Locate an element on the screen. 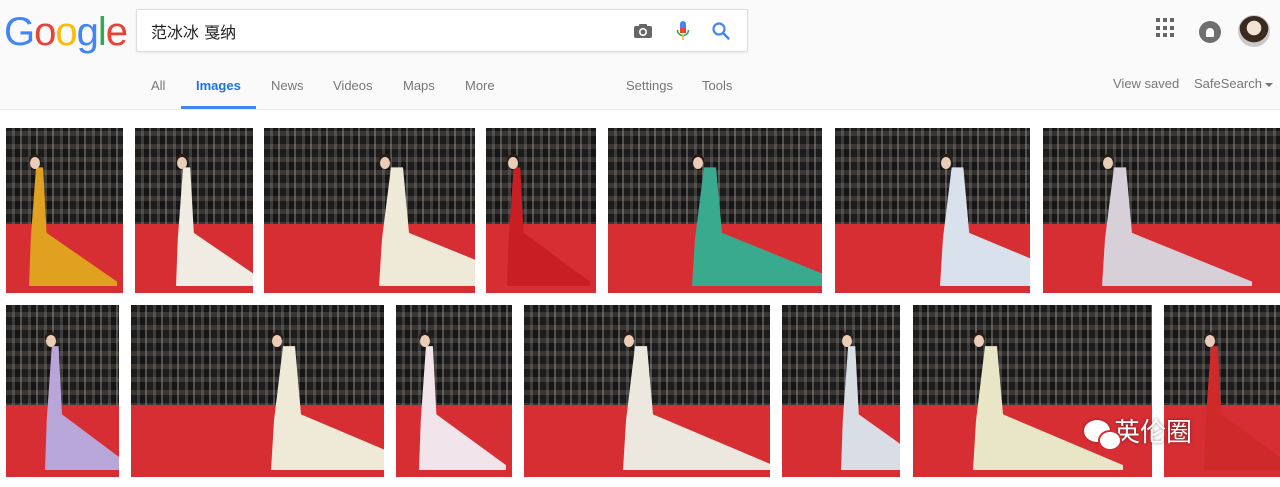 The width and height of the screenshot is (1280, 487). view-saved-link: View saved is located at coordinates (1146, 83).